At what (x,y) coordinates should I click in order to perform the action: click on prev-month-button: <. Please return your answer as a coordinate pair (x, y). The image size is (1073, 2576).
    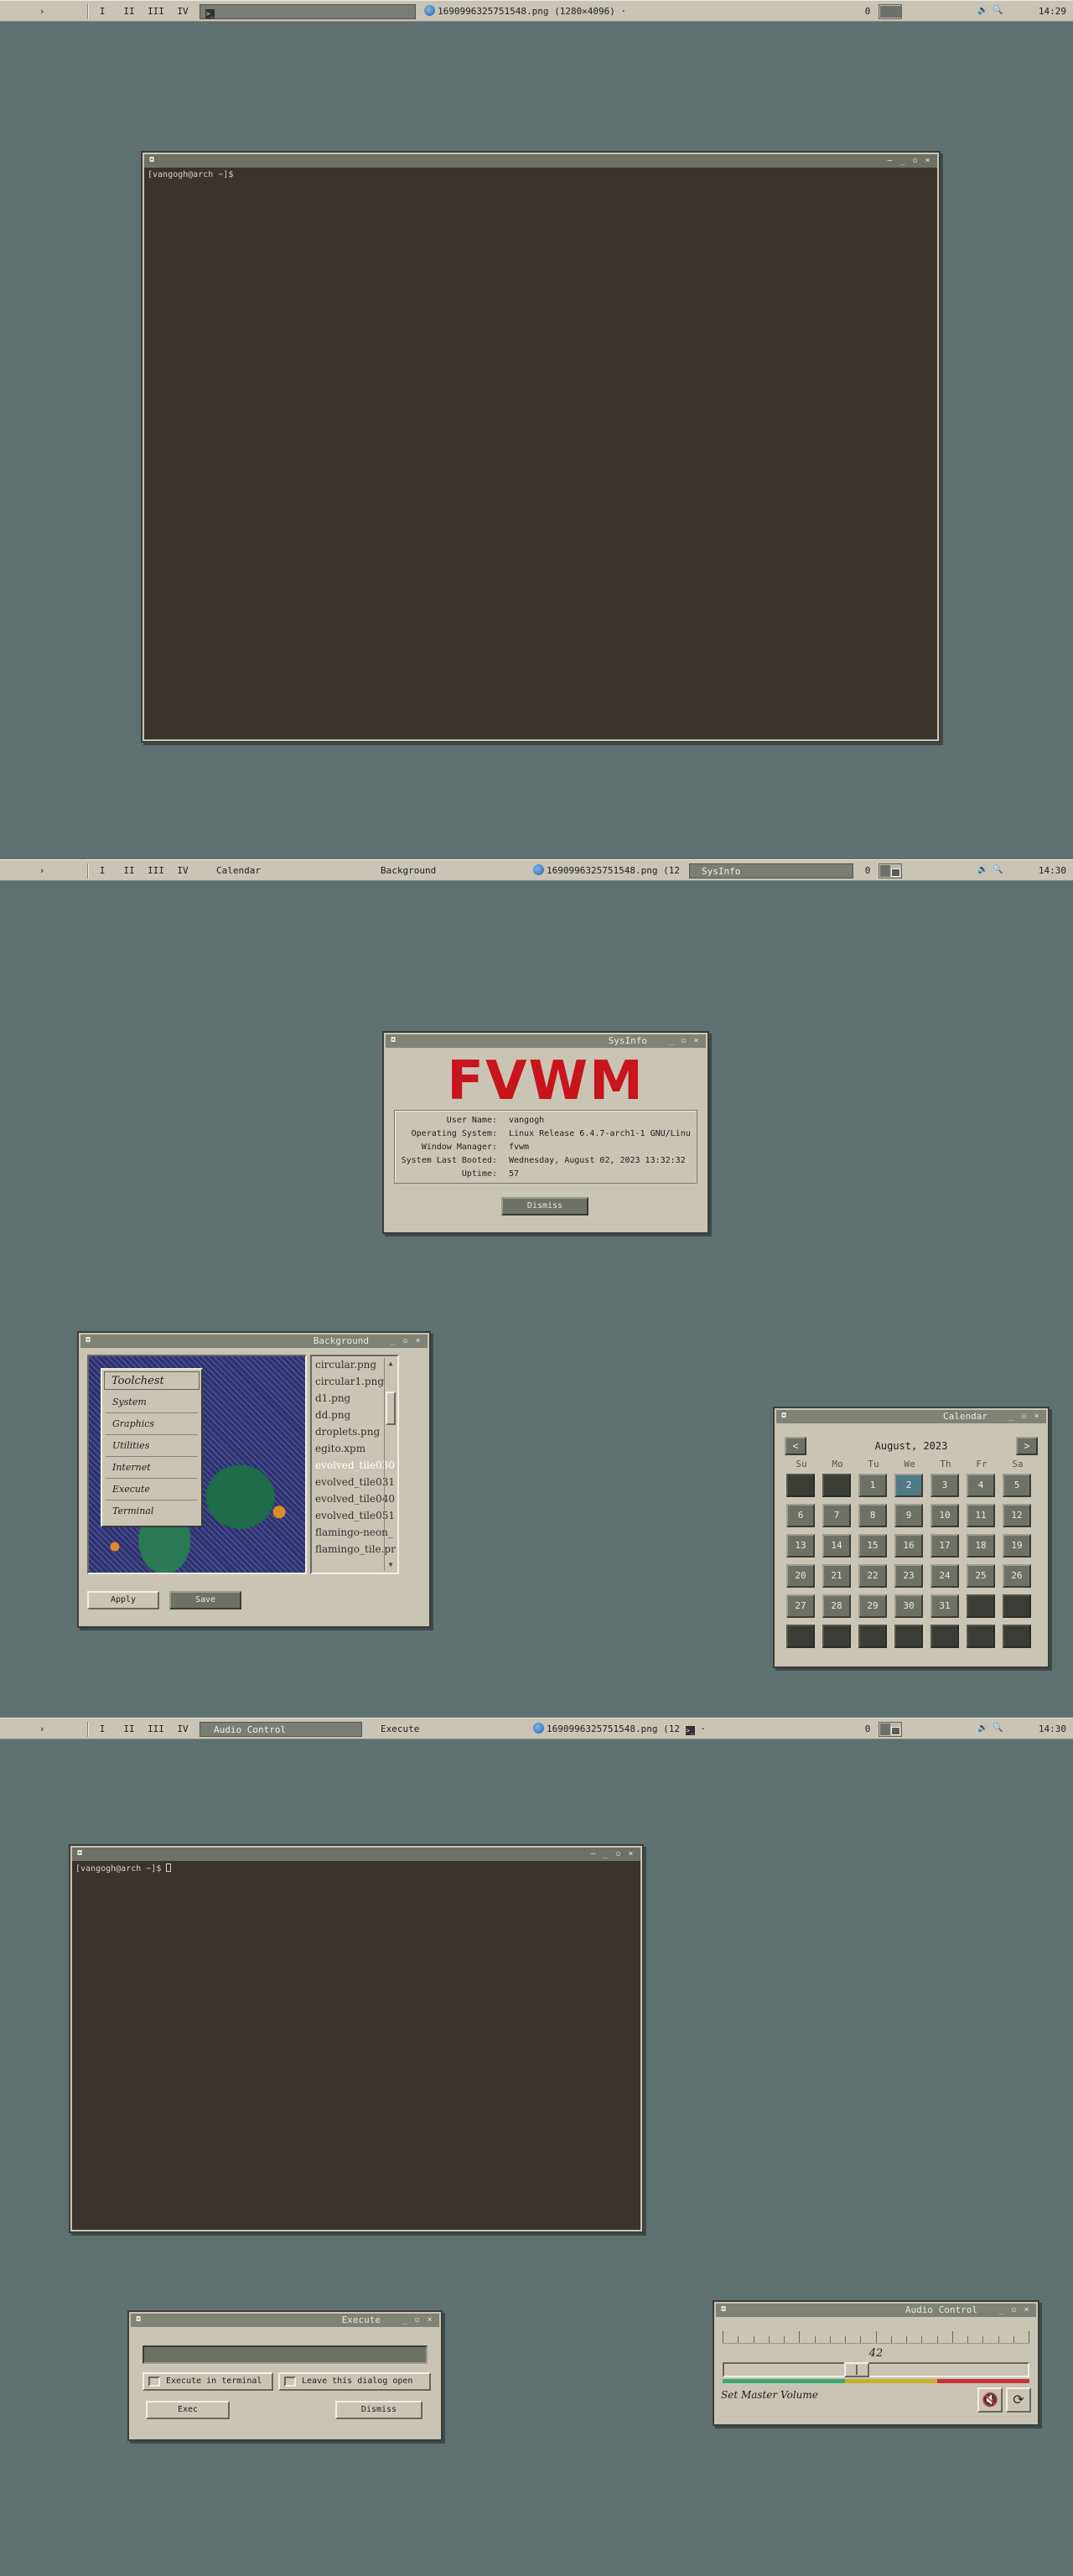
    Looking at the image, I should click on (795, 1446).